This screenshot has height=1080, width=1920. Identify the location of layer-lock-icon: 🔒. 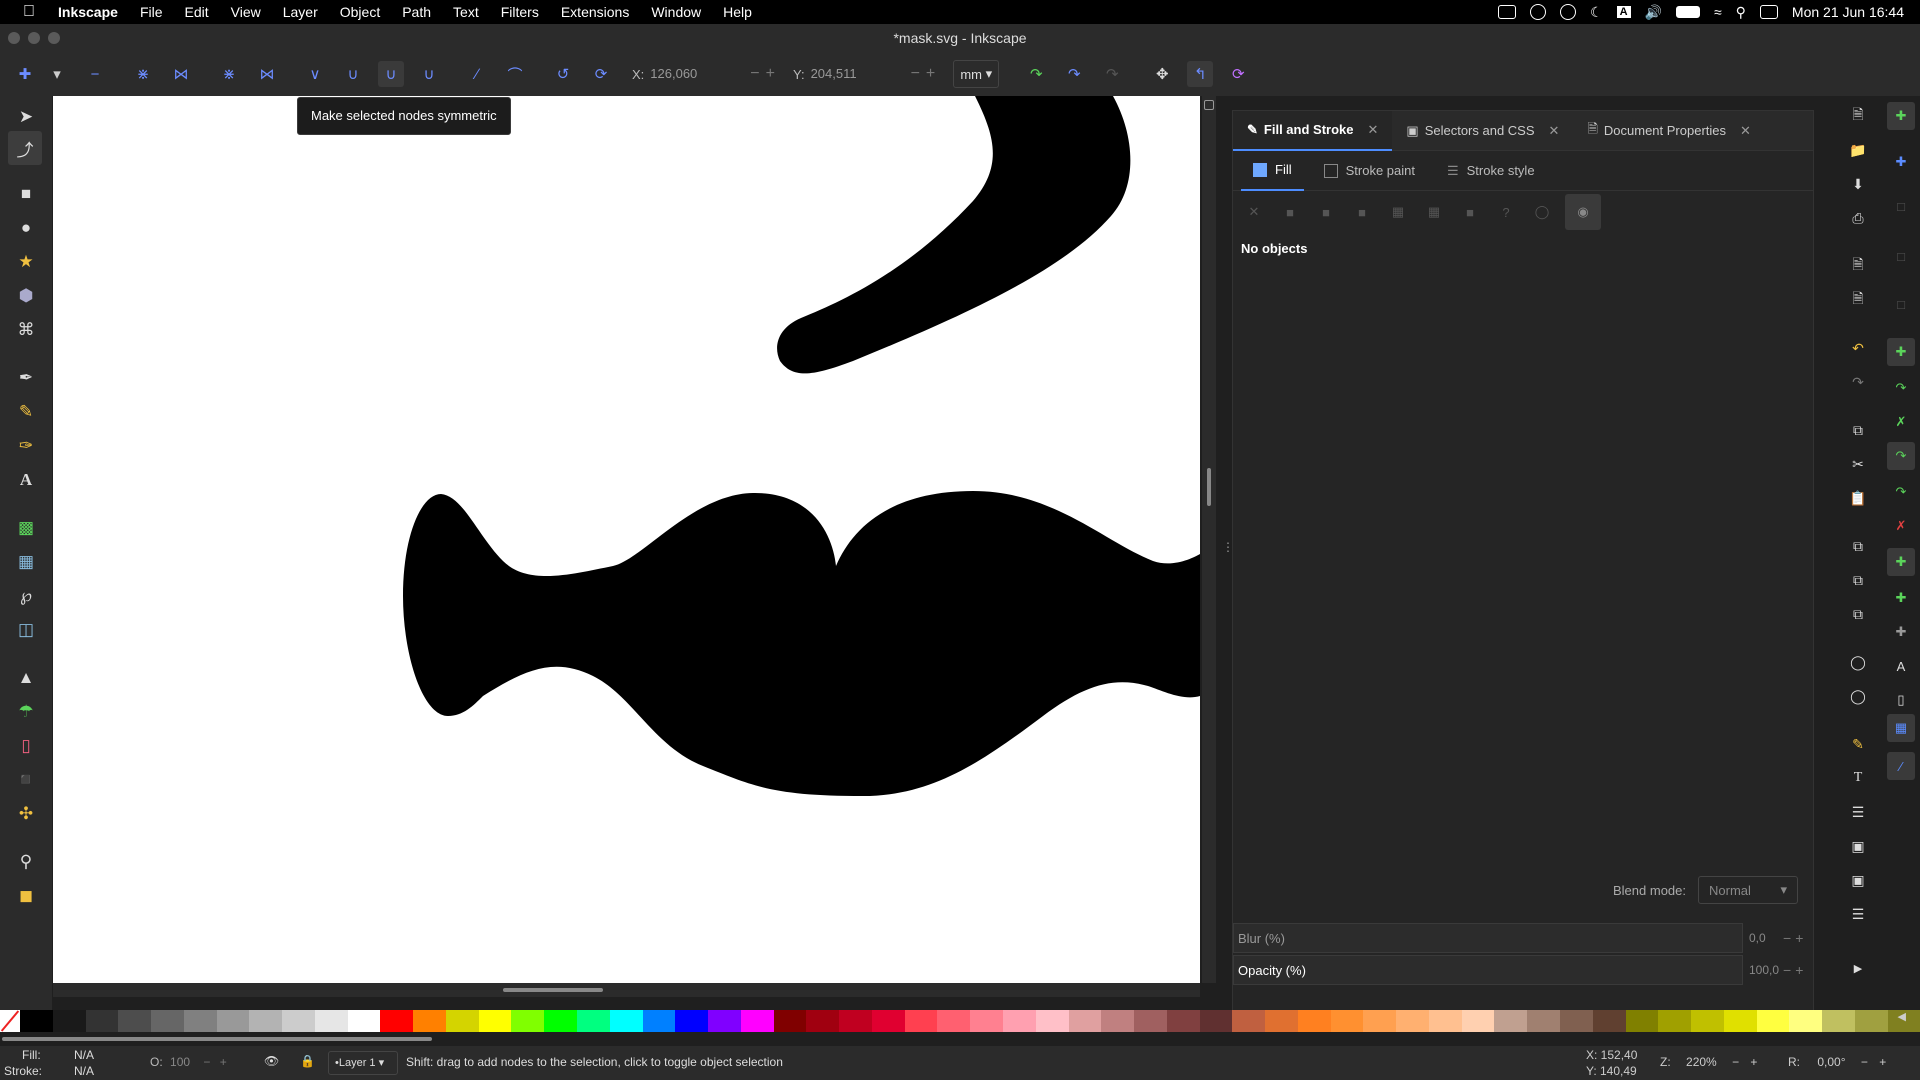
(307, 1061).